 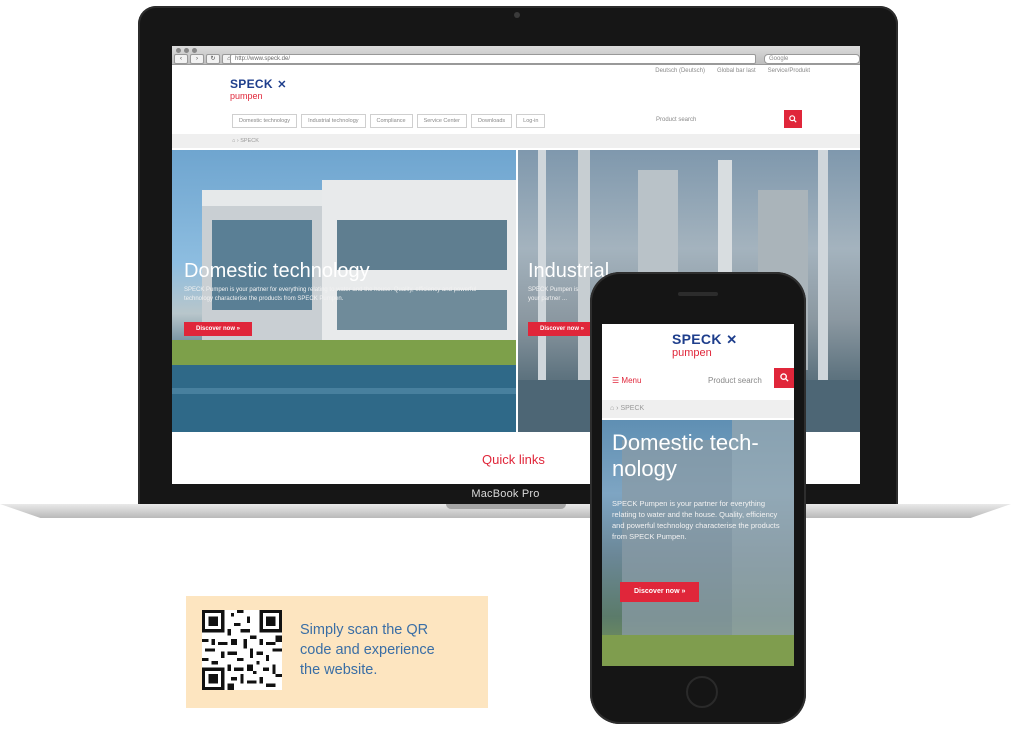 I want to click on forward-button: ›, so click(x=197, y=59).